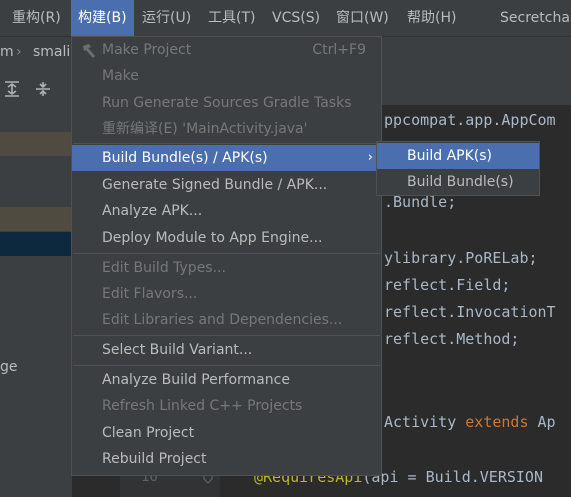  Describe the element at coordinates (102, 18) in the screenshot. I see `menu-build: 构建(B)` at that location.